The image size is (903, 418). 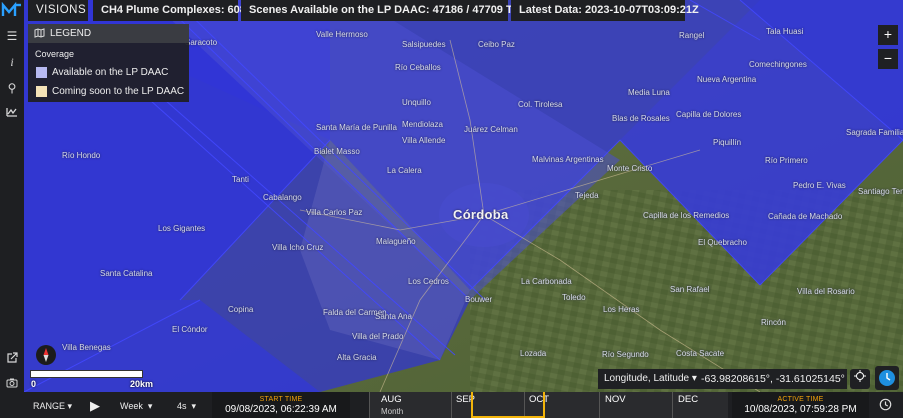 What do you see at coordinates (378, 336) in the screenshot?
I see `place-label: Villa del Prado` at bounding box center [378, 336].